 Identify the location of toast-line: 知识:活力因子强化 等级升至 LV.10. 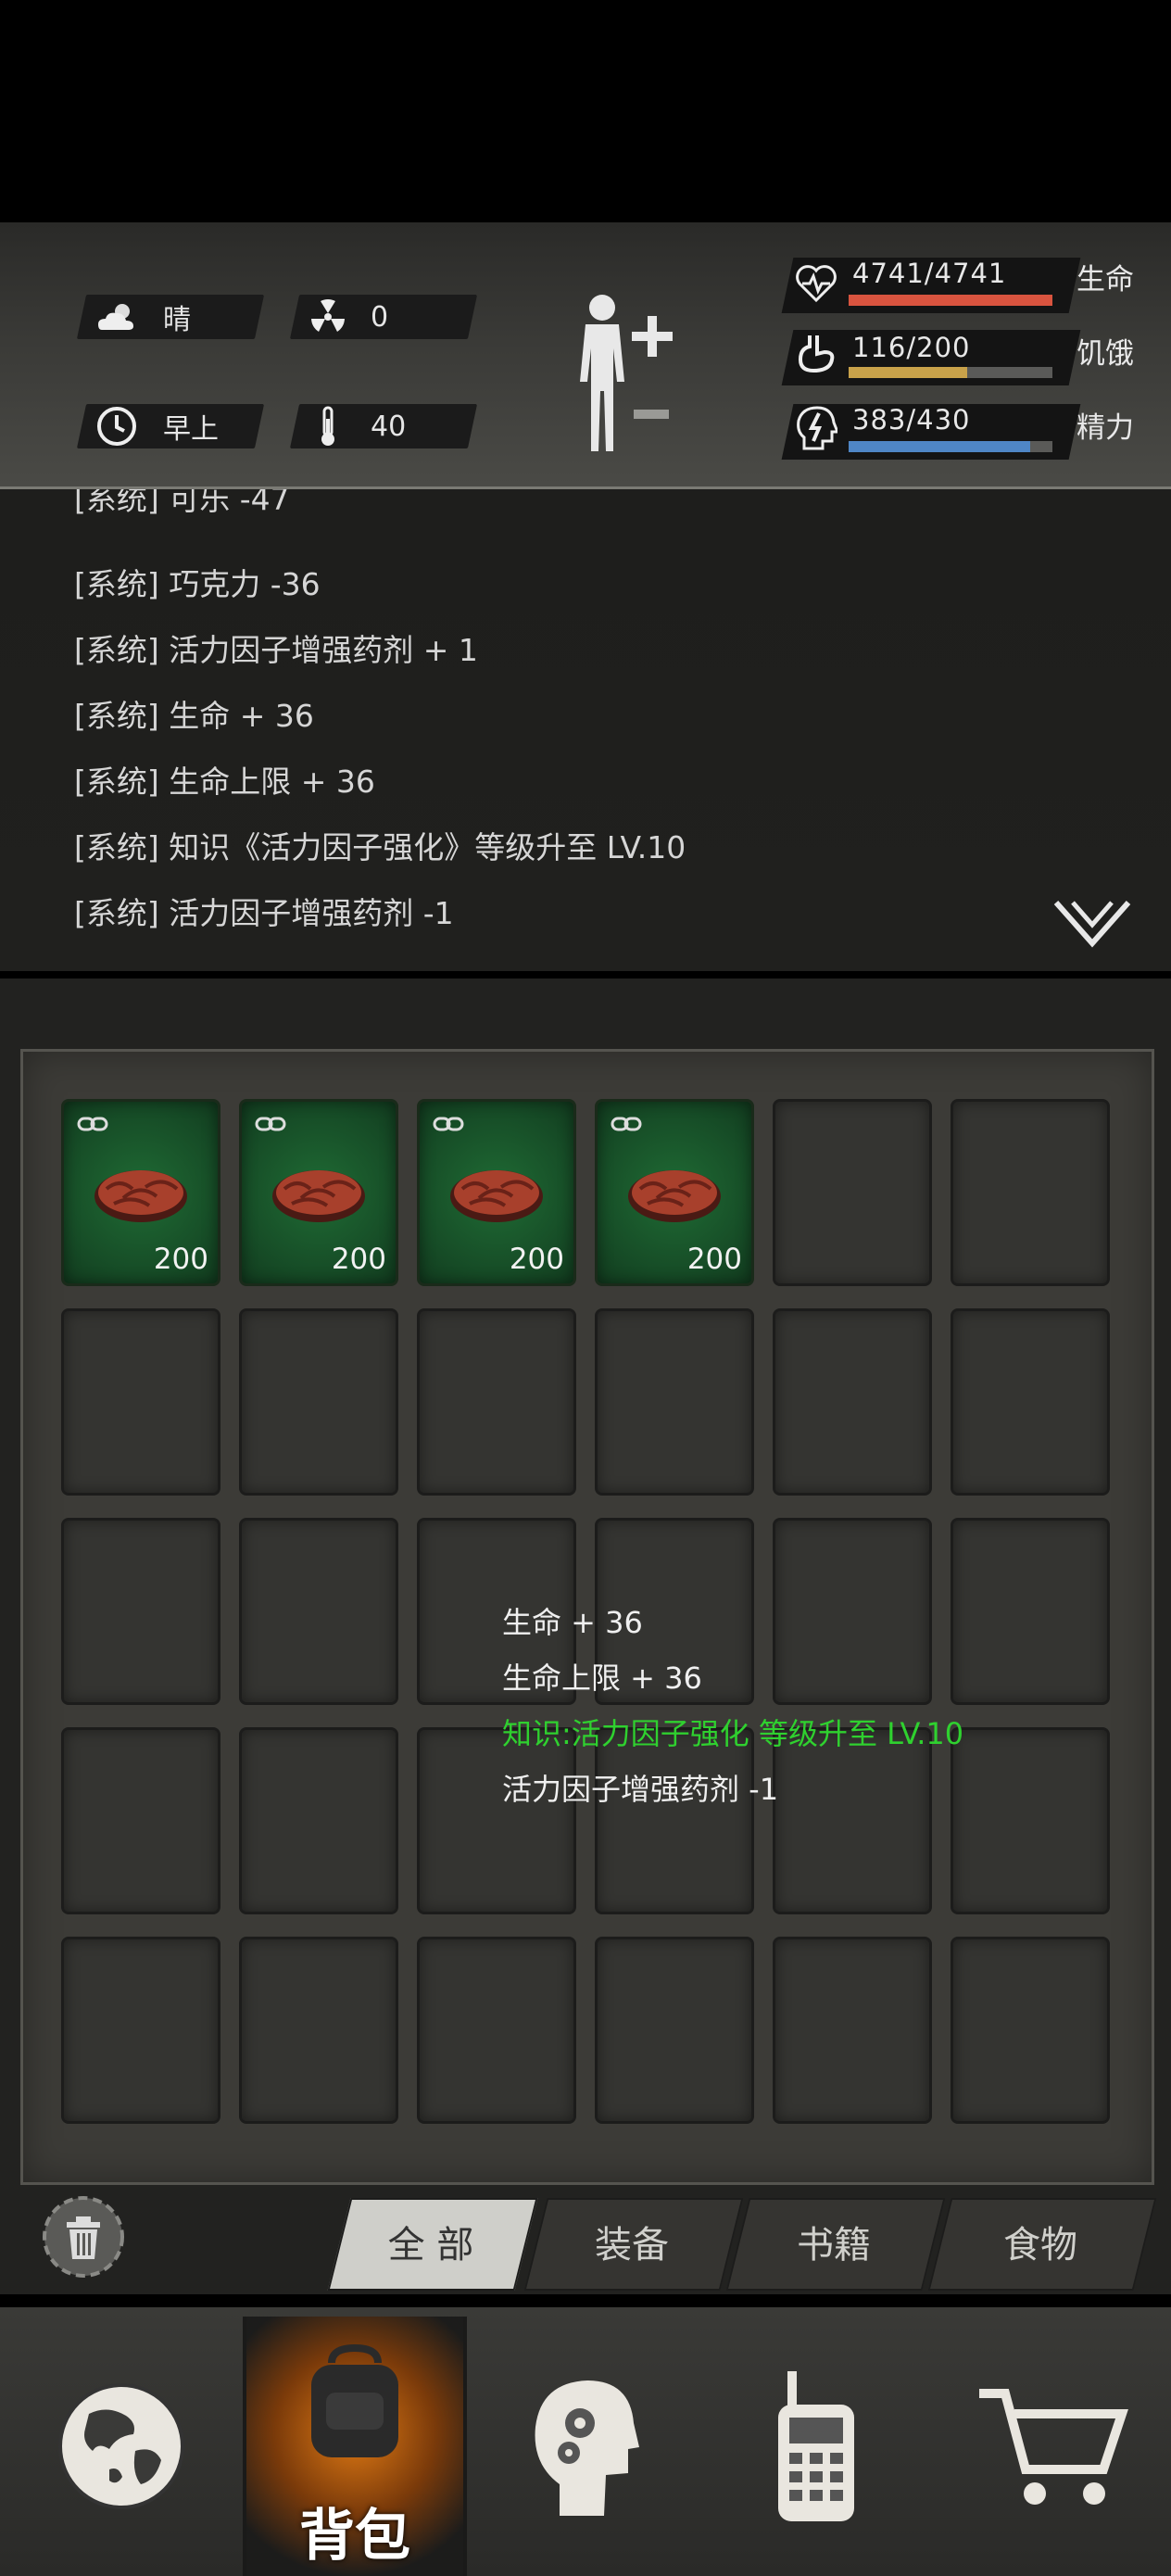
(733, 1733).